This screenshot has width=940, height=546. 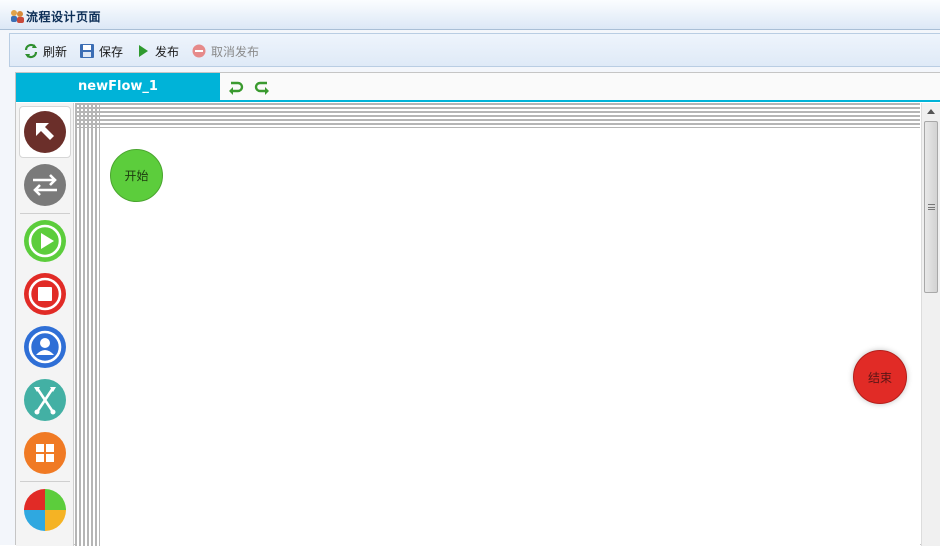 I want to click on palette-end-node, so click(x=45, y=294).